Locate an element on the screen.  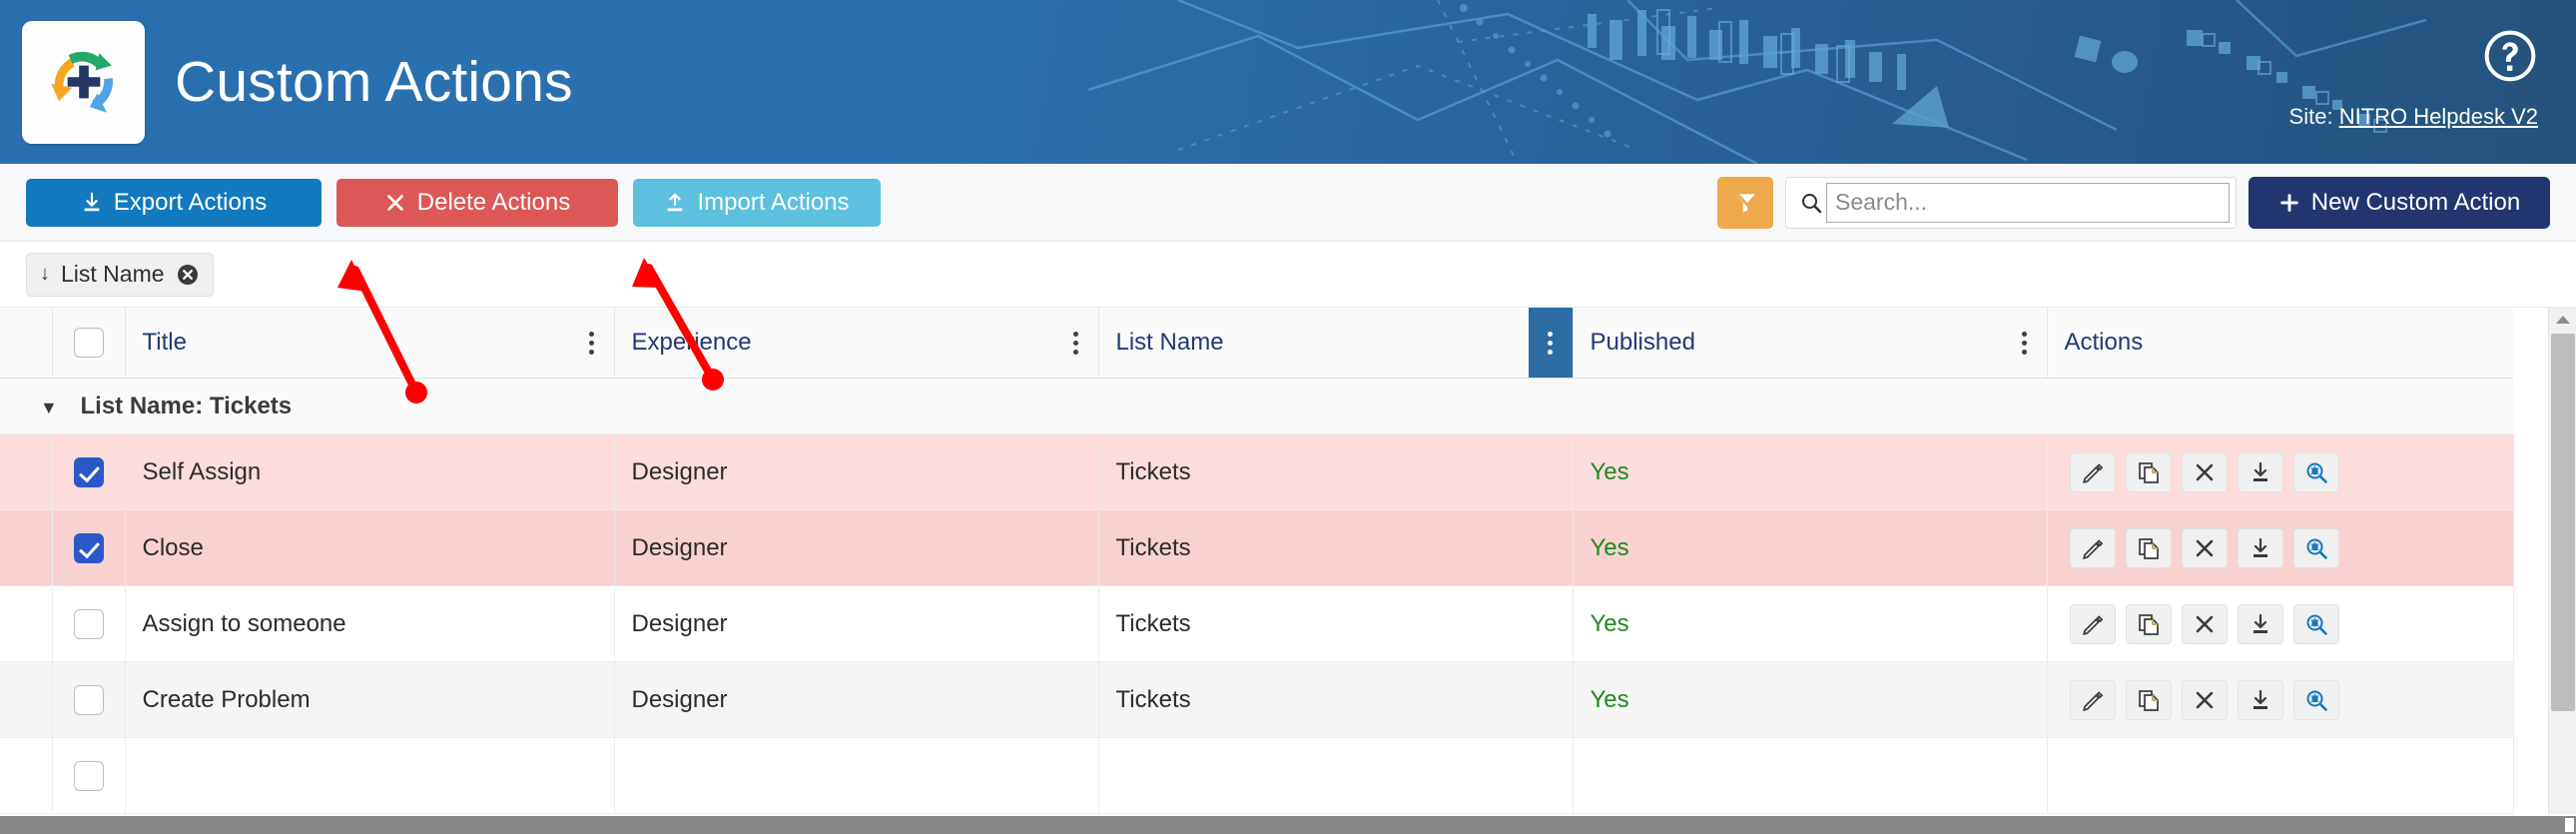
group-chip-label: List Name is located at coordinates (113, 274).